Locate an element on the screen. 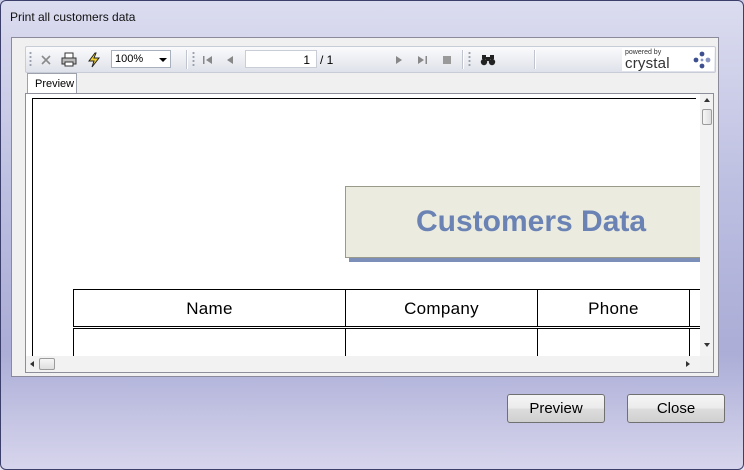 This screenshot has width=744, height=470. stop-icon is located at coordinates (447, 59).